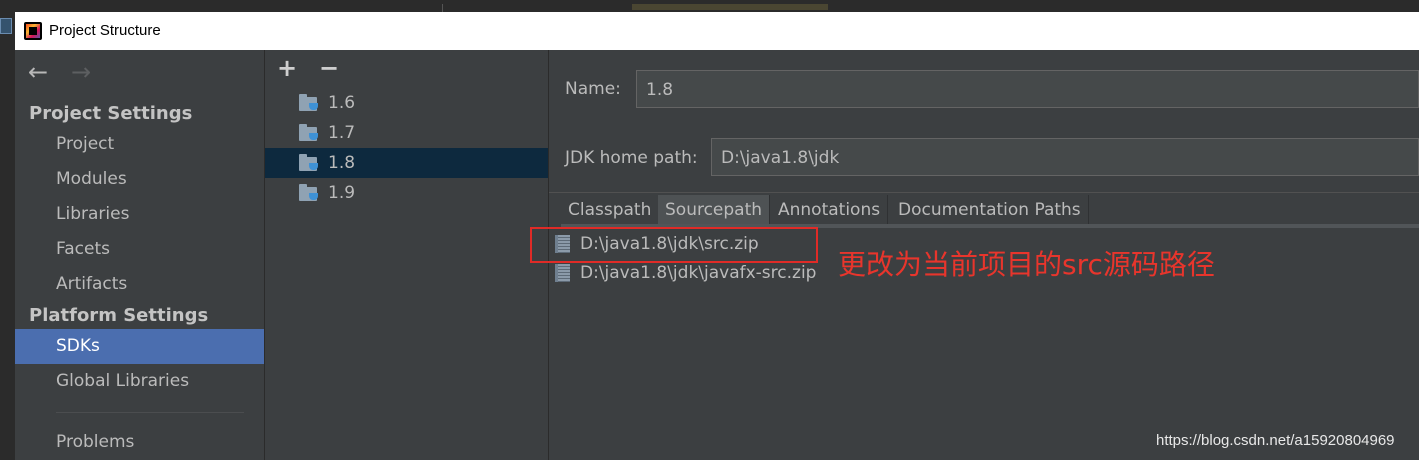 The height and width of the screenshot is (460, 1419). I want to click on sidebar-item-artifacts: Artifacts, so click(139, 284).